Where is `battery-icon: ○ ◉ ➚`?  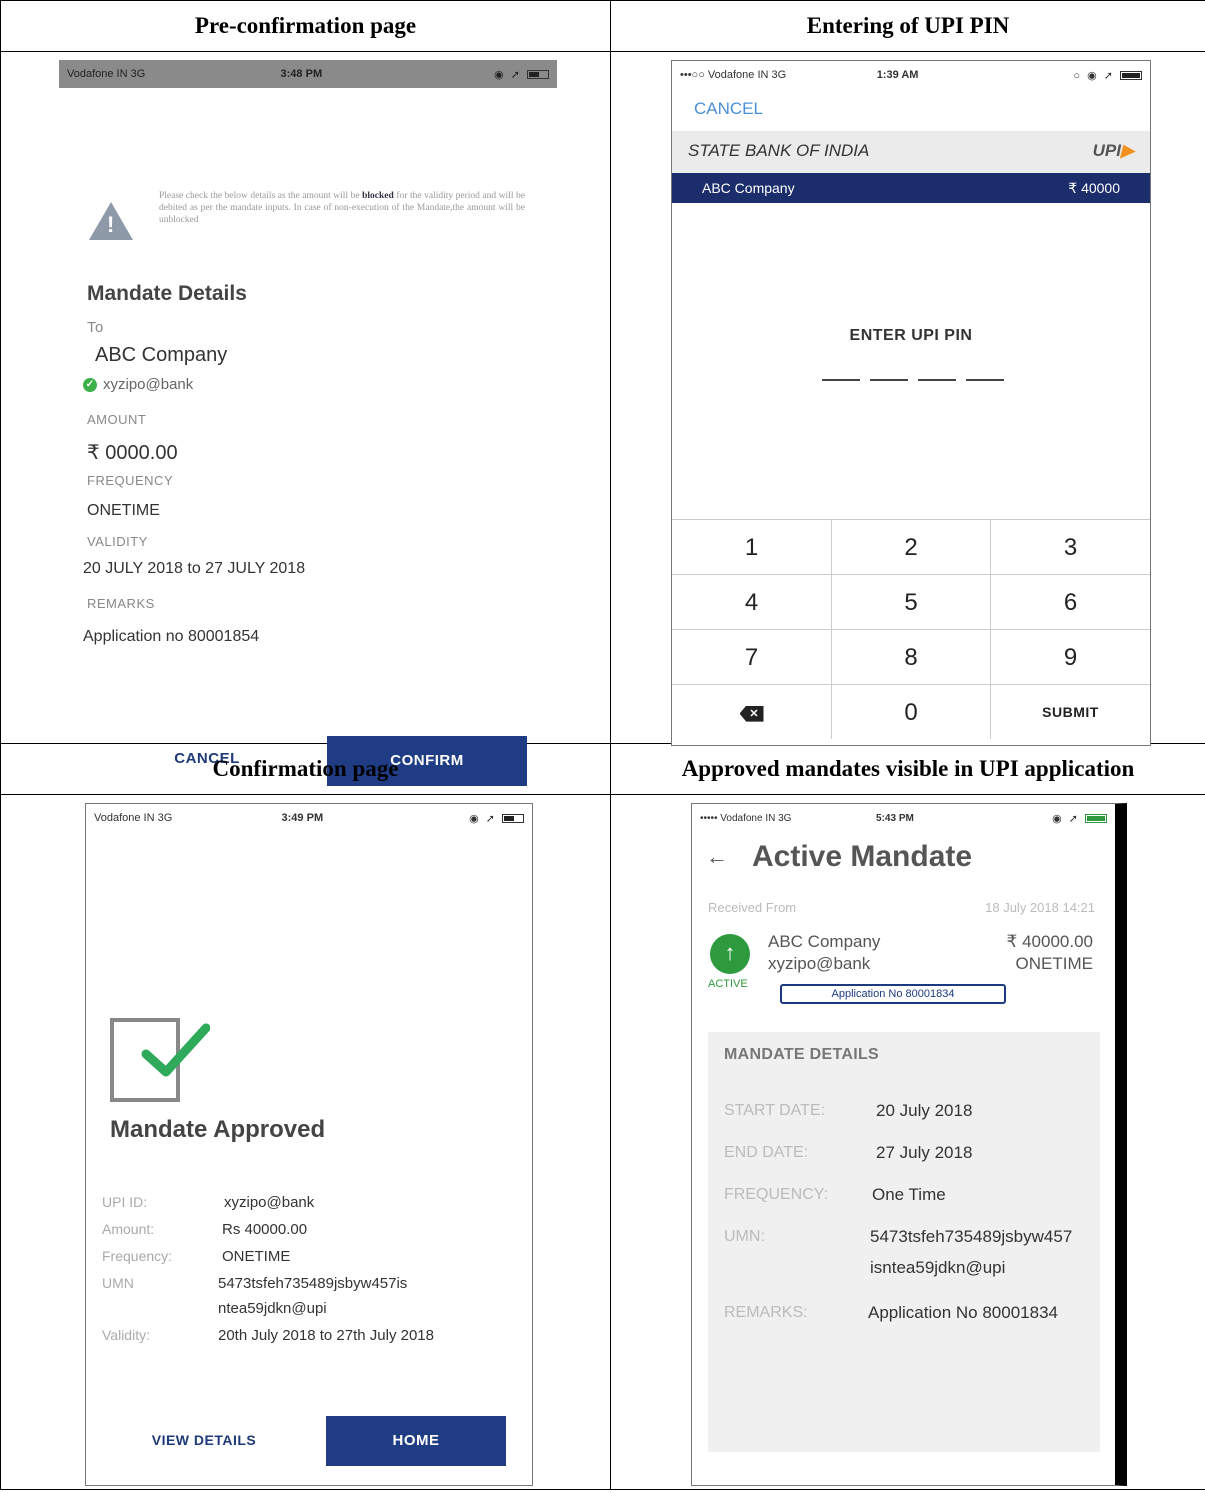
battery-icon: ○ ◉ ➚ is located at coordinates (1108, 75).